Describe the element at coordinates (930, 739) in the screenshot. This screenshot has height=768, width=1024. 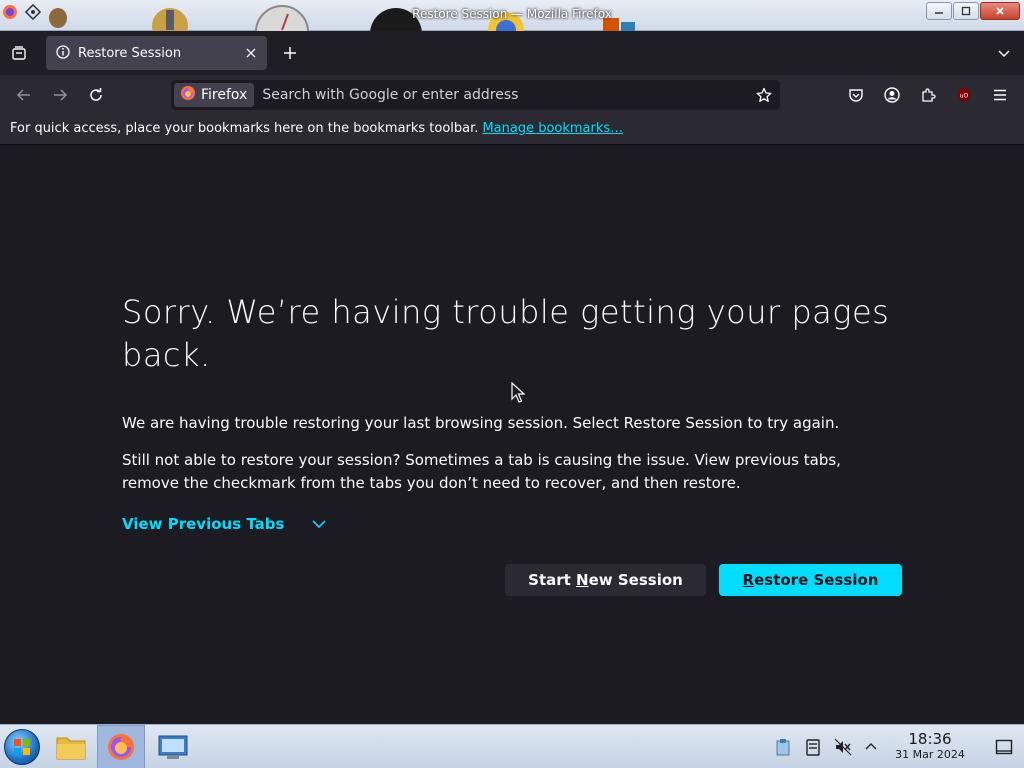
I see `clock-time: 18:36` at that location.